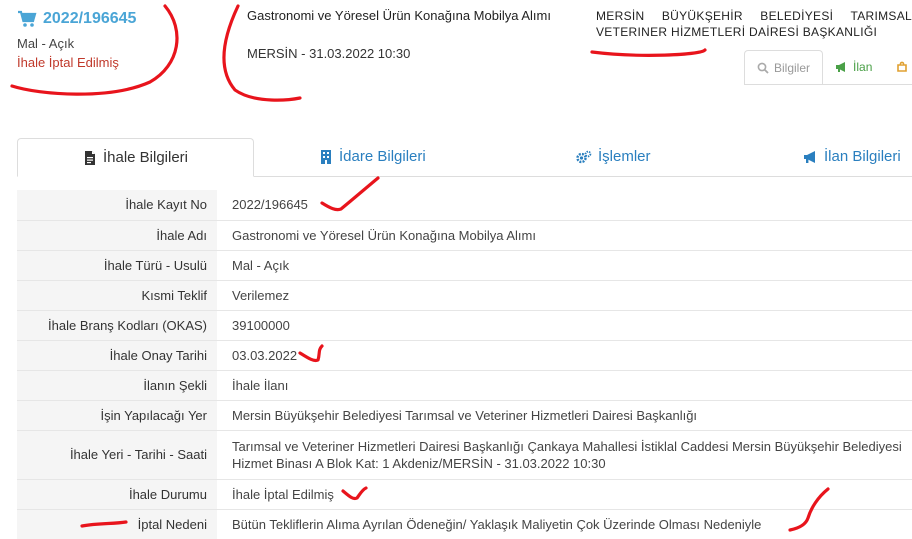  I want to click on tender-place-date: MERSİN - 31.03.2022 10:30, so click(329, 53).